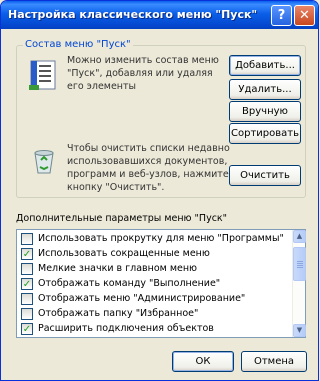  What do you see at coordinates (265, 175) in the screenshot?
I see `clear-button: Очистить` at bounding box center [265, 175].